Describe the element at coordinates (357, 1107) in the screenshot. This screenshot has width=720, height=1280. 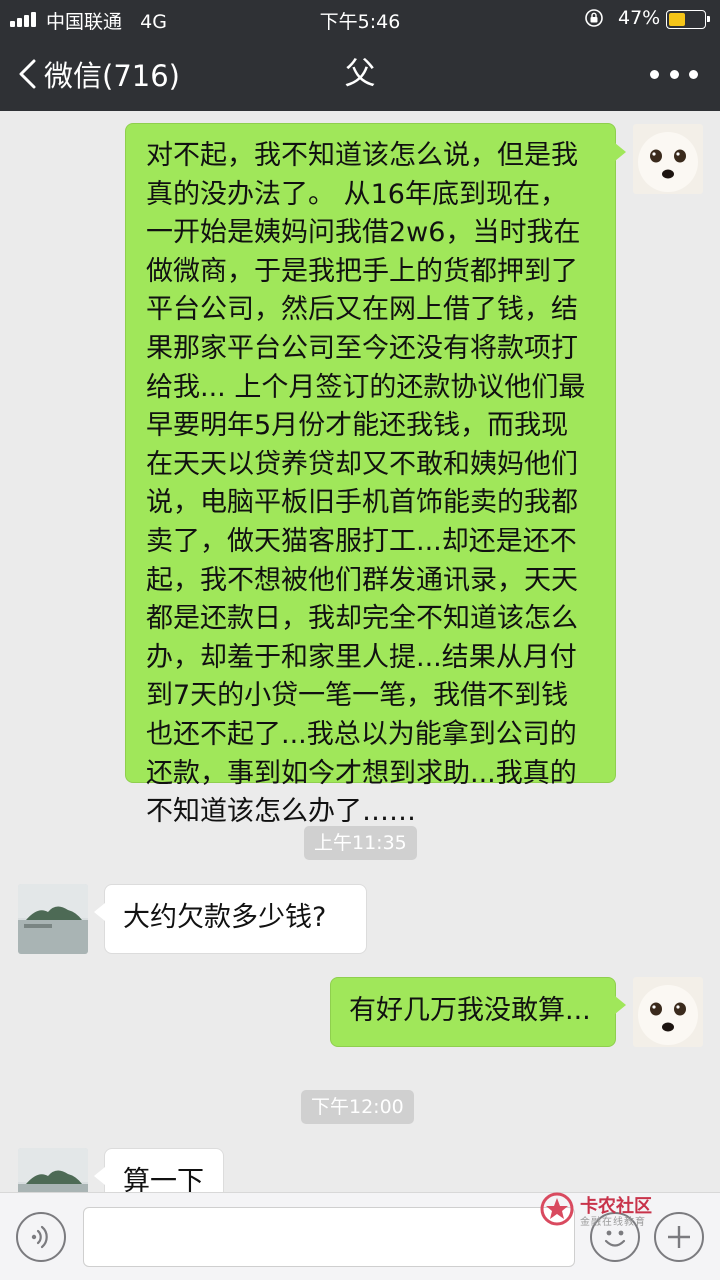
I see `timestamp: 下午12:00` at that location.